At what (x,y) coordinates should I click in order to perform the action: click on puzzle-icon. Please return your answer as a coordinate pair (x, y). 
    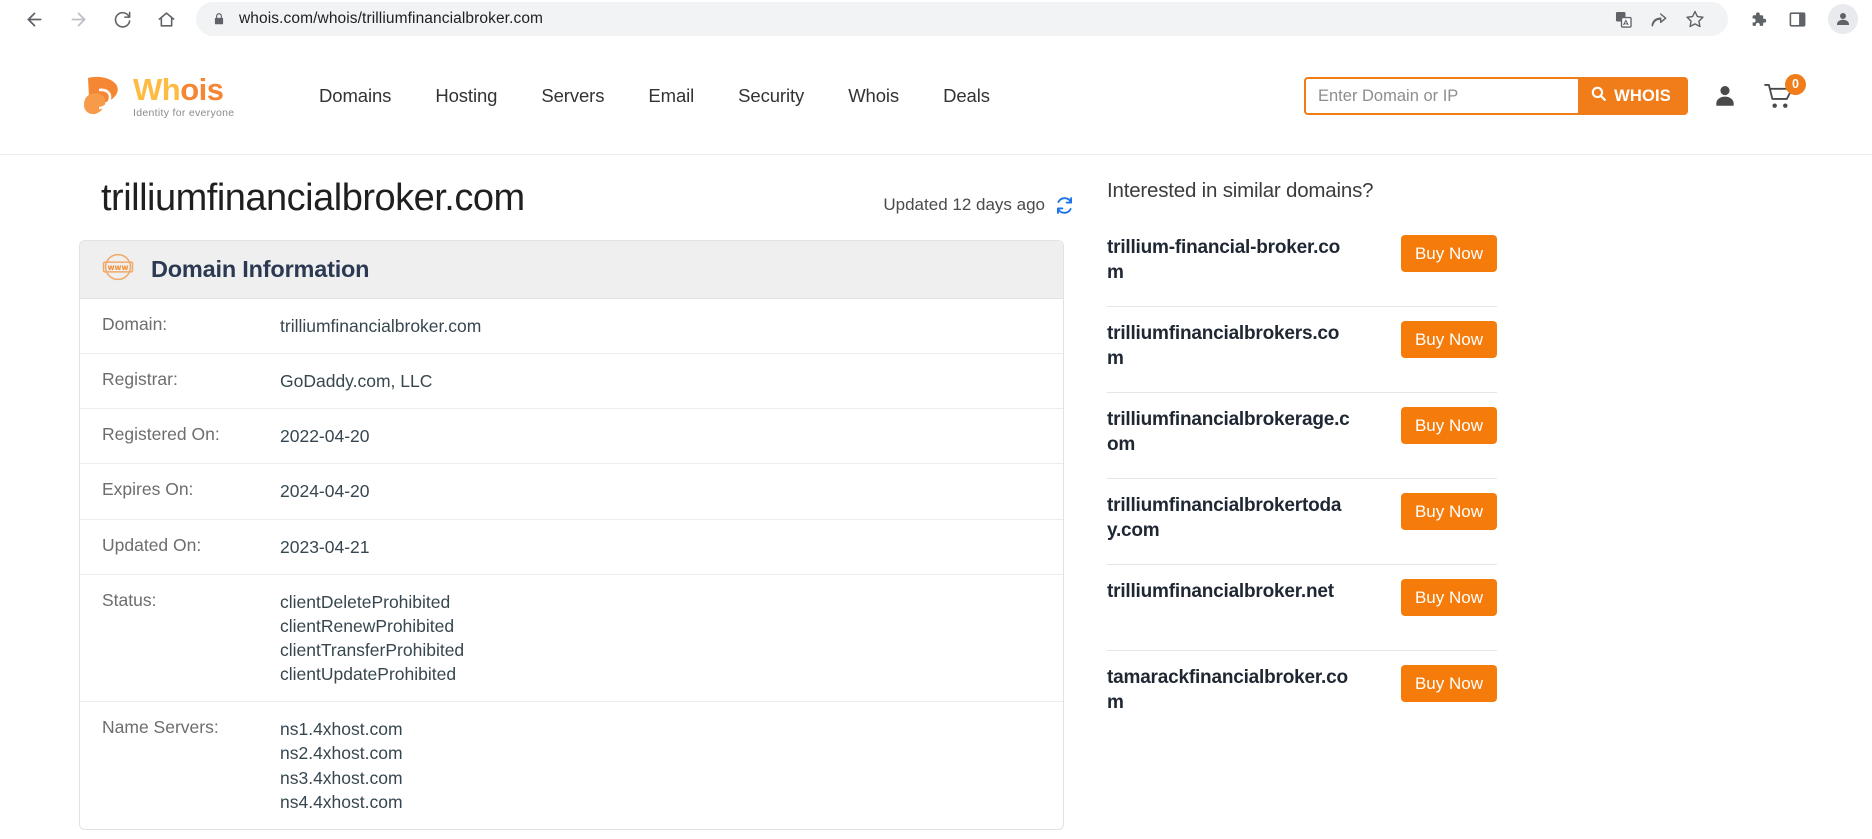
    Looking at the image, I should click on (1757, 19).